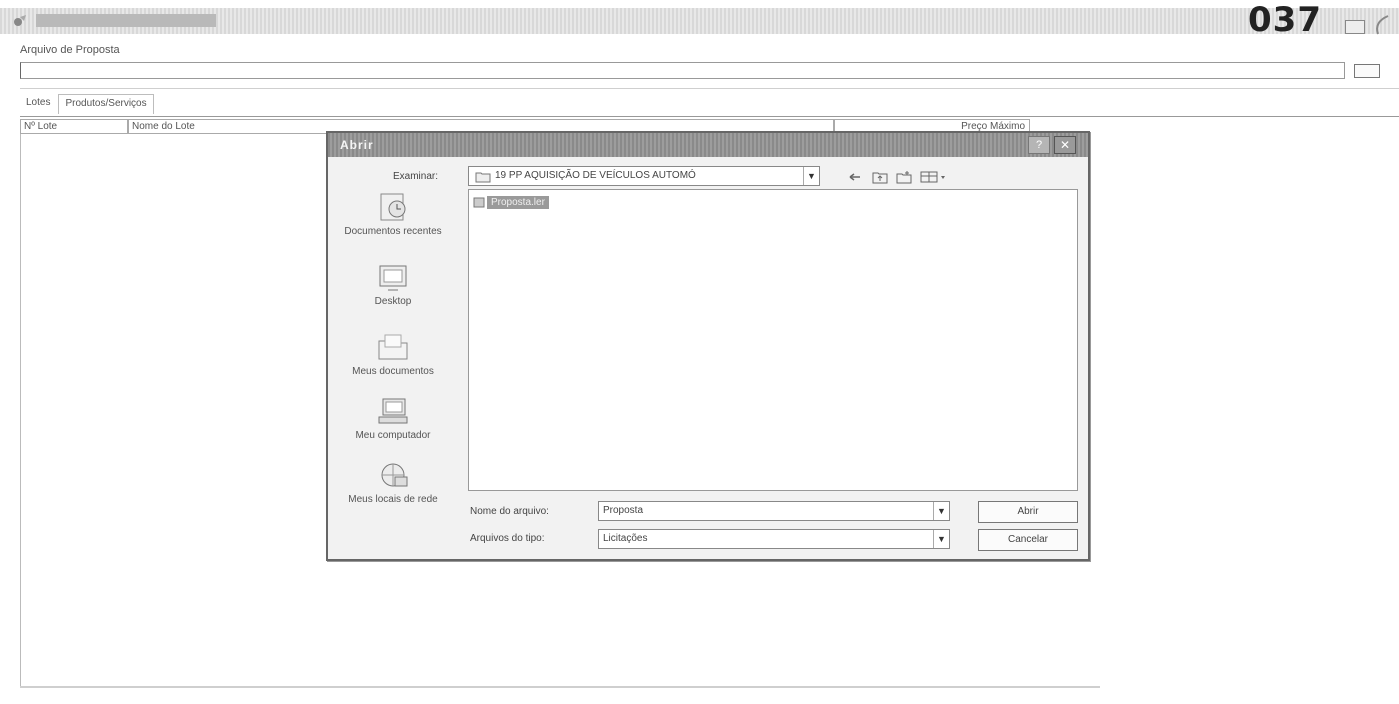  I want to click on column-header-lot-number: Nº Lote, so click(74, 126).